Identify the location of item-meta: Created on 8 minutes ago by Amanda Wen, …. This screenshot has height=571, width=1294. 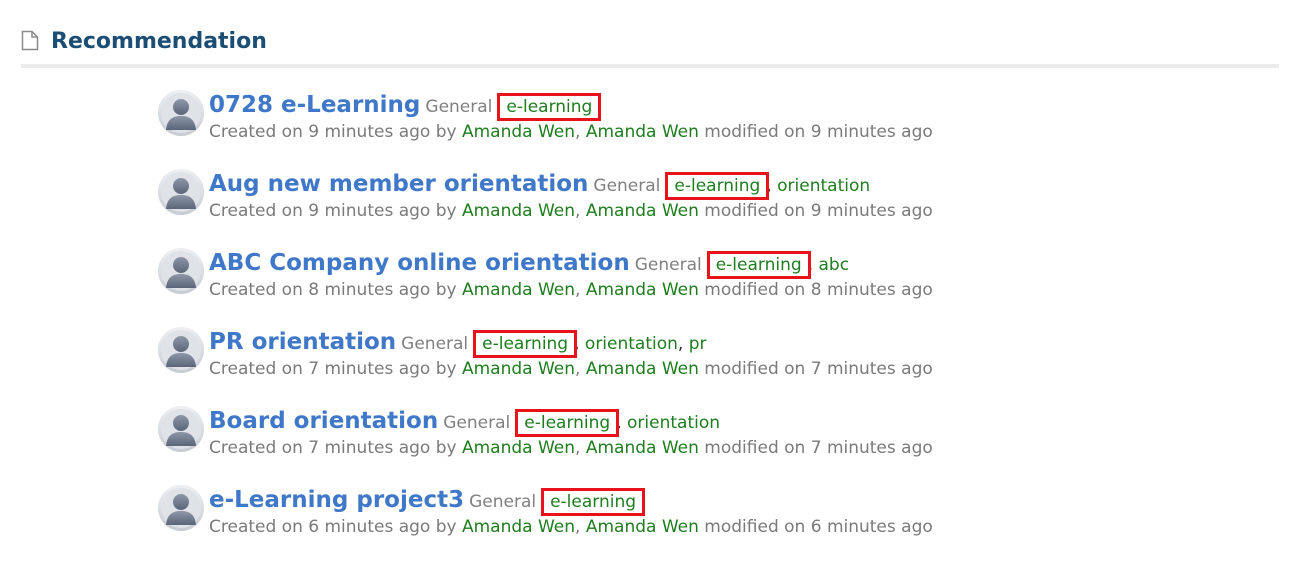
(571, 290).